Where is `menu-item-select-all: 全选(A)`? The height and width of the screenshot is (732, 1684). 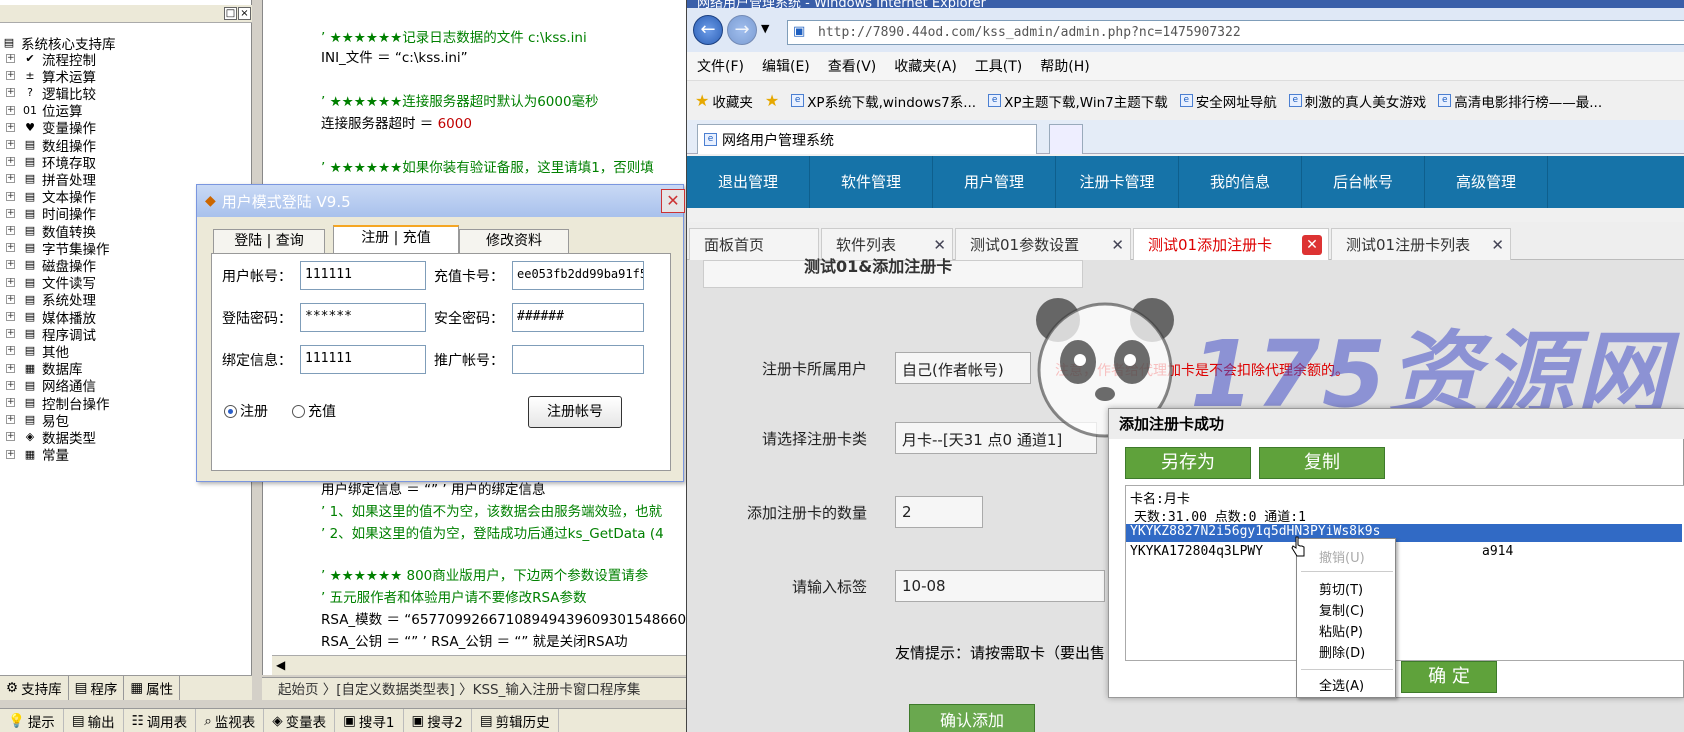
menu-item-select-all: 全选(A) is located at coordinates (1341, 684).